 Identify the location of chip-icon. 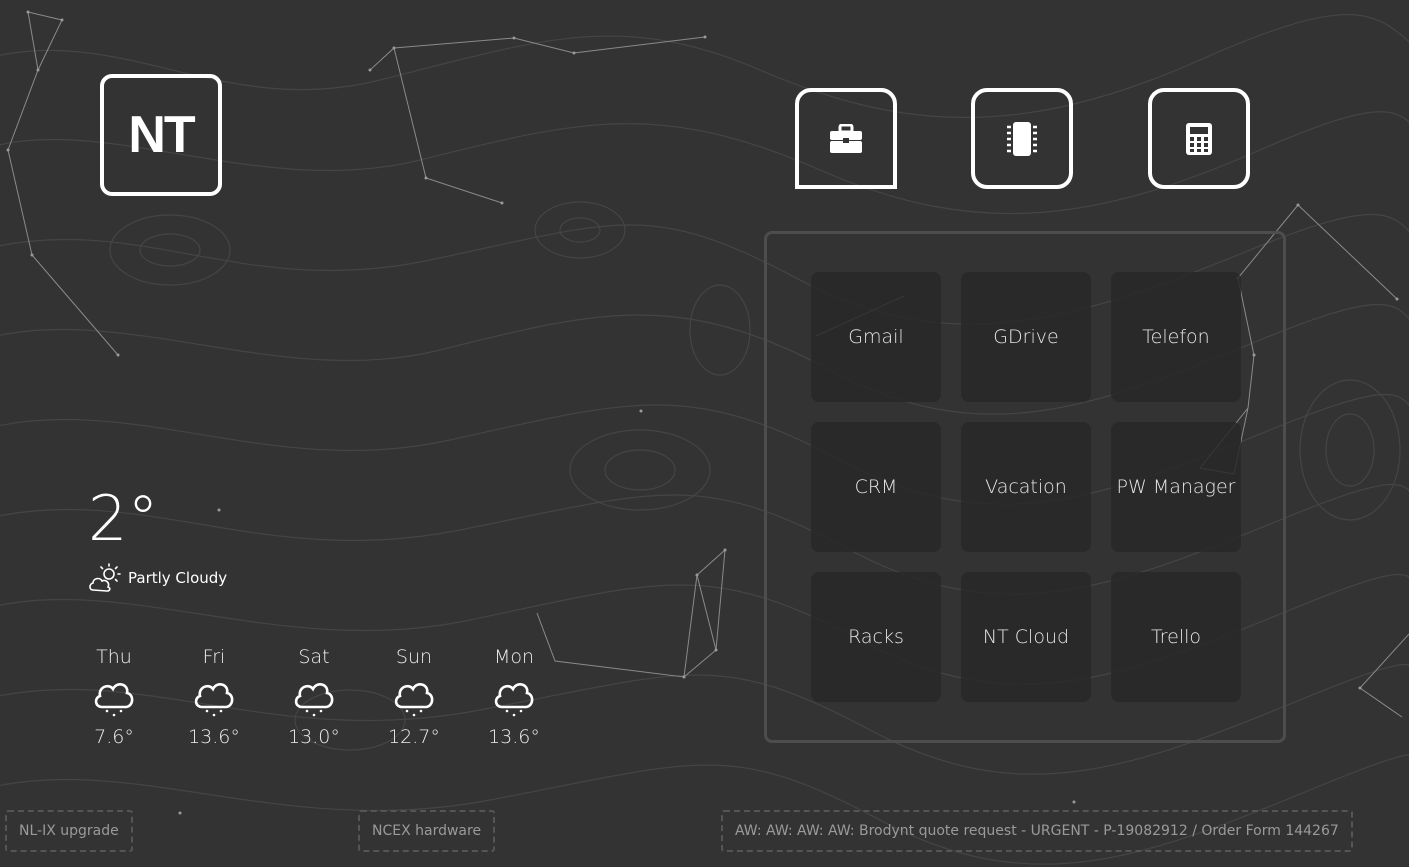
(1022, 138).